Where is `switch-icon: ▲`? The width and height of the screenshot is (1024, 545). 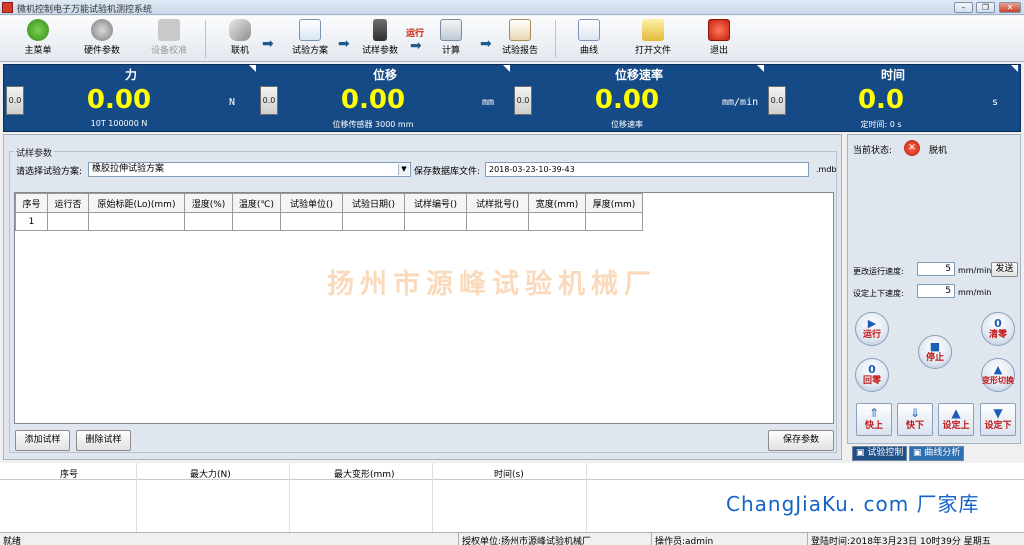 switch-icon: ▲ is located at coordinates (998, 369).